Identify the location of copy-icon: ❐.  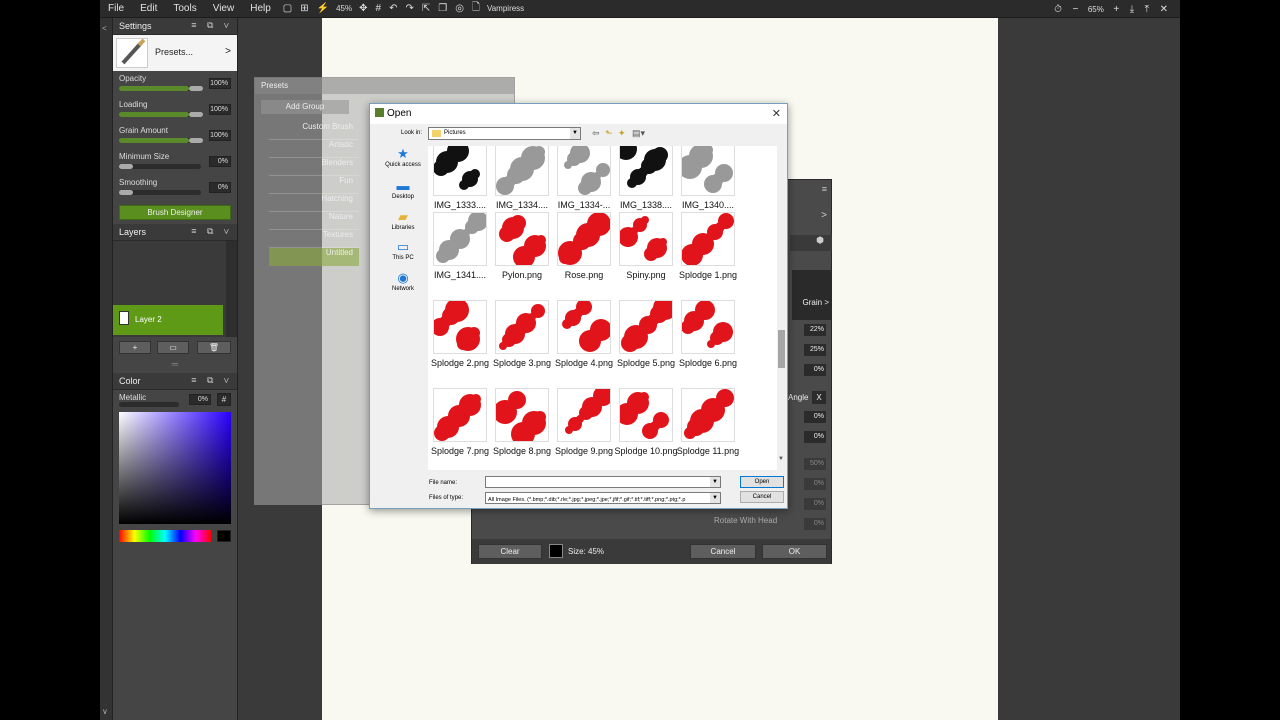
(442, 8).